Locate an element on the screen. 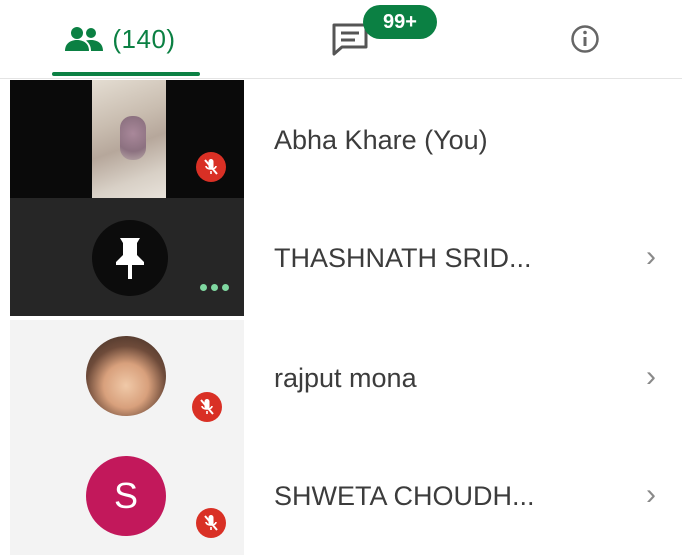 The width and height of the screenshot is (682, 555). active-tab-indicator is located at coordinates (126, 74).